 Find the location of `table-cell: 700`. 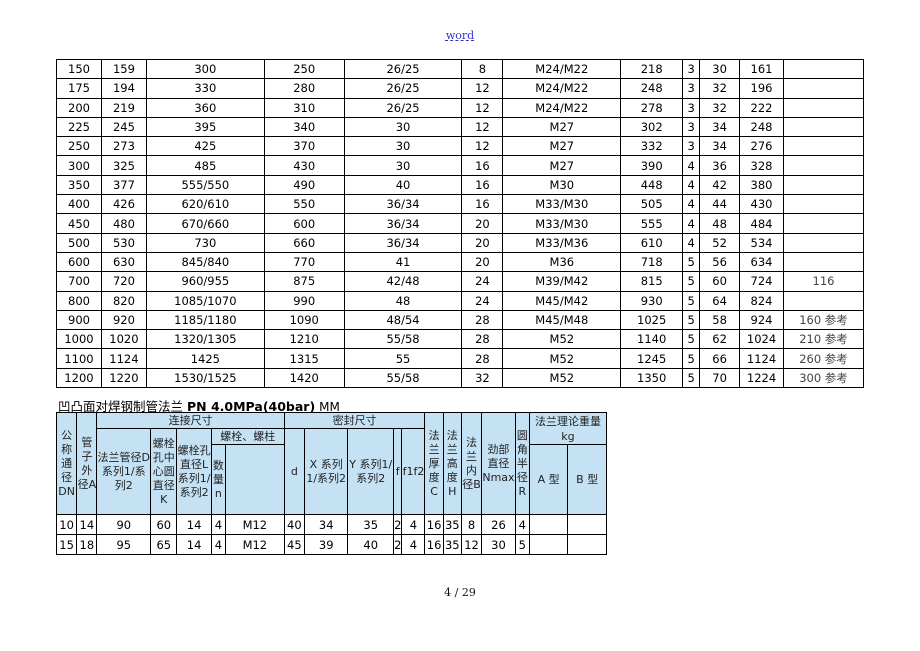

table-cell: 700 is located at coordinates (79, 281).